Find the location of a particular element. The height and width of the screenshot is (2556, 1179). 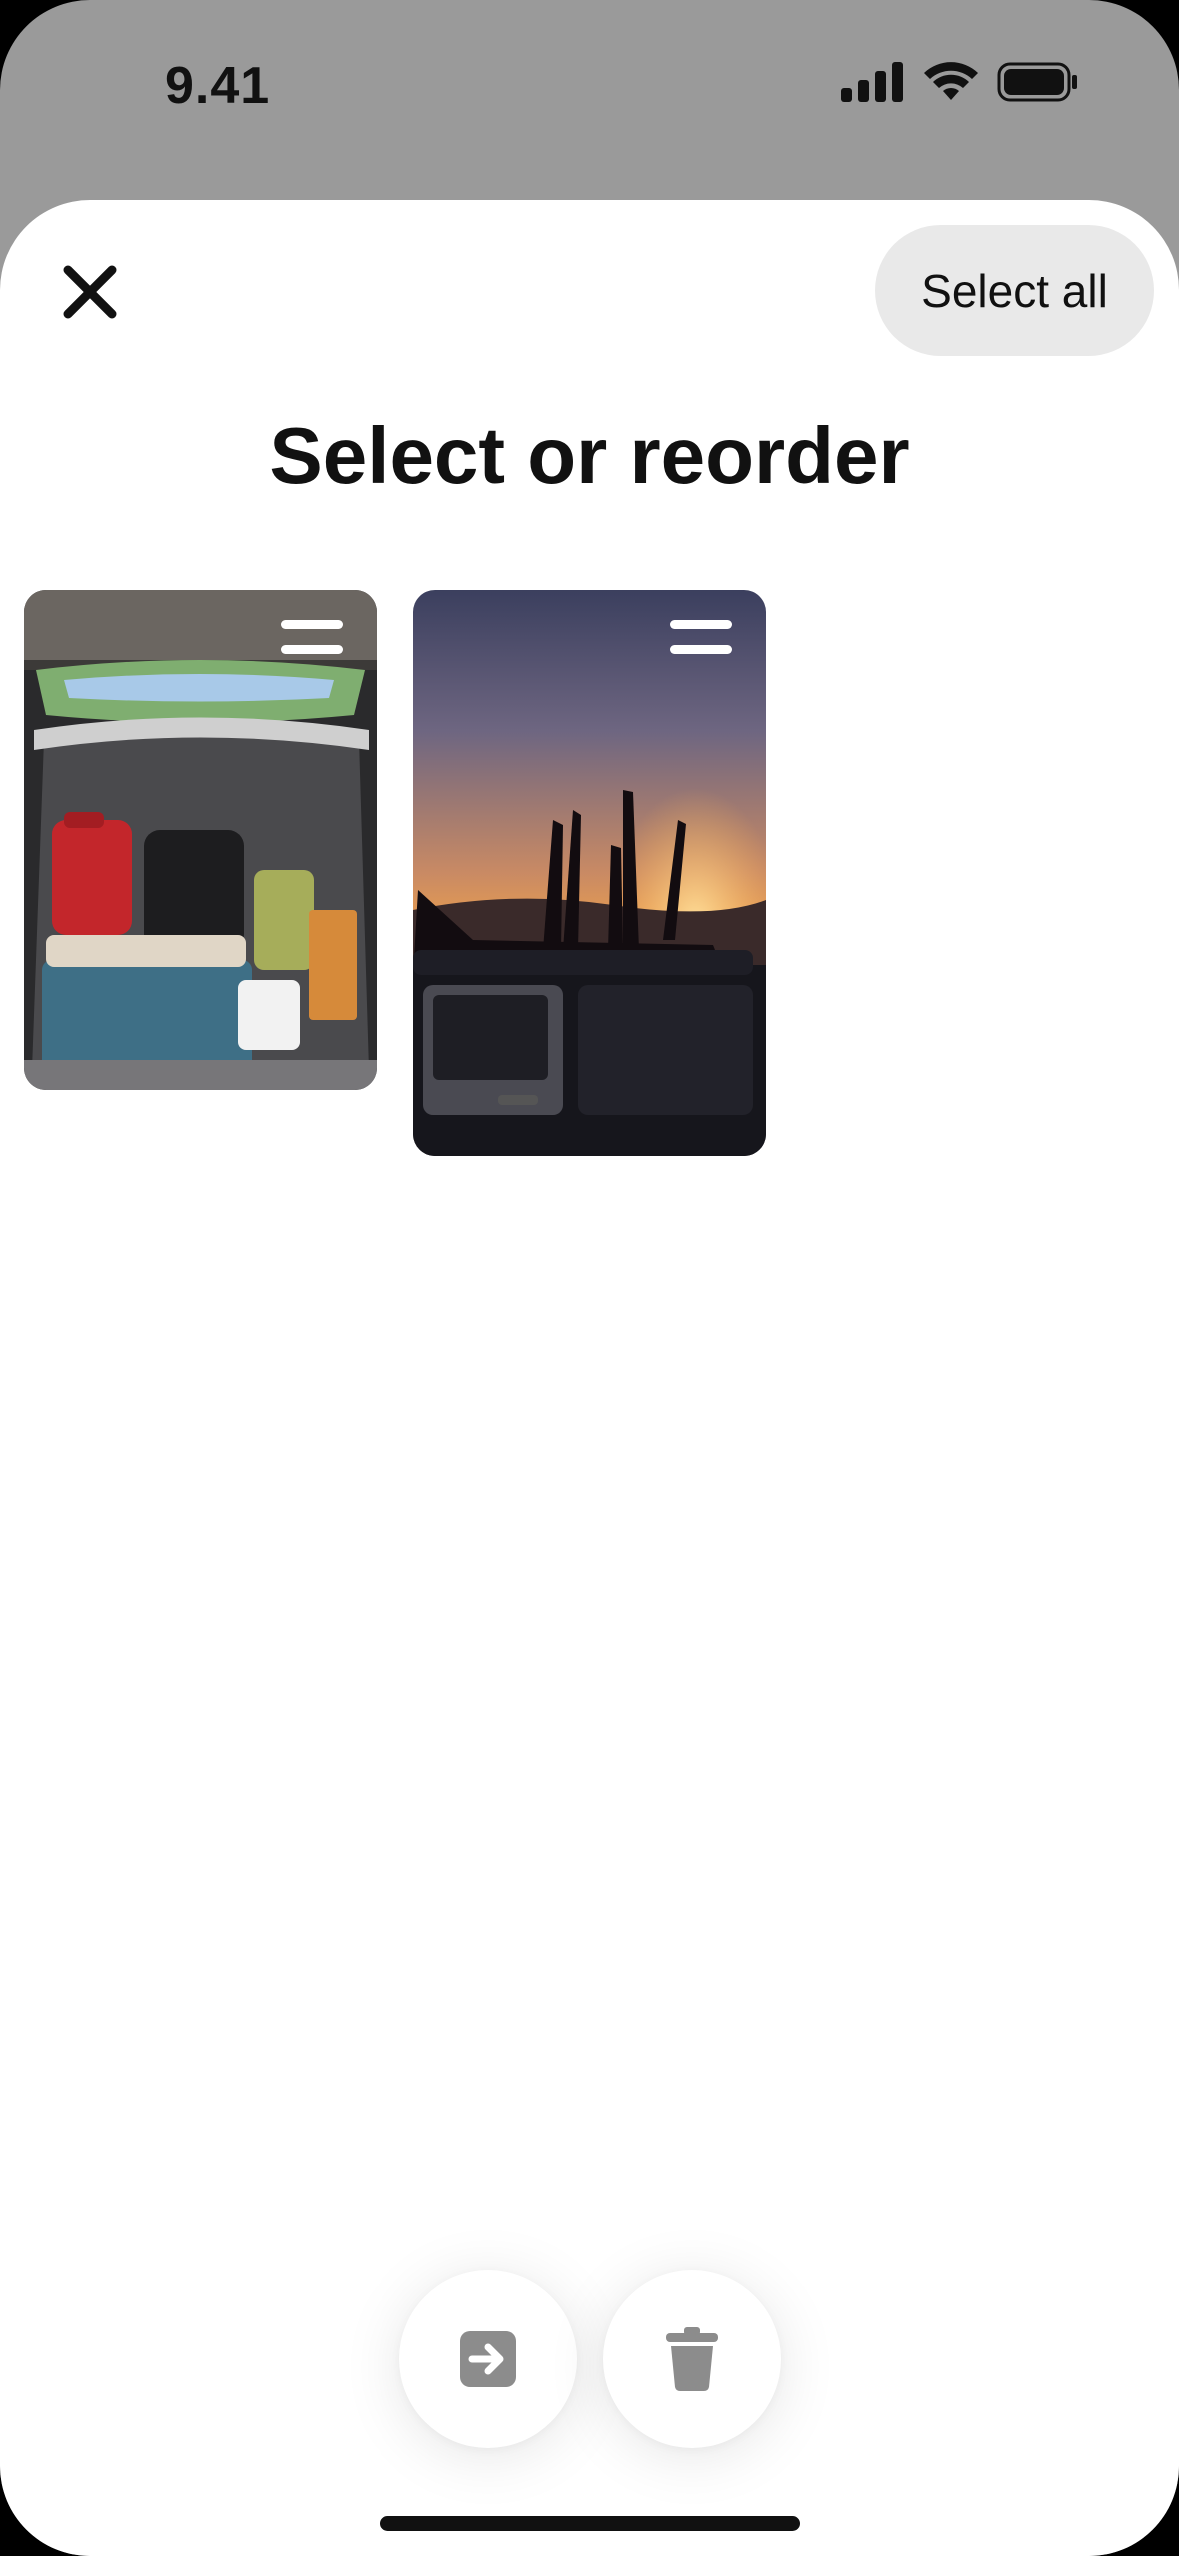

sunset-photo is located at coordinates (589, 873).